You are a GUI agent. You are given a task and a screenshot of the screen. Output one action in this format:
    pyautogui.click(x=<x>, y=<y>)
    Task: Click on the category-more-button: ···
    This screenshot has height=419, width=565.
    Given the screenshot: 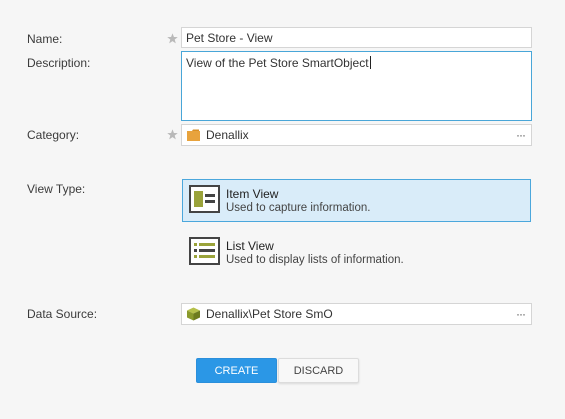 What is the action you would take?
    pyautogui.click(x=521, y=135)
    